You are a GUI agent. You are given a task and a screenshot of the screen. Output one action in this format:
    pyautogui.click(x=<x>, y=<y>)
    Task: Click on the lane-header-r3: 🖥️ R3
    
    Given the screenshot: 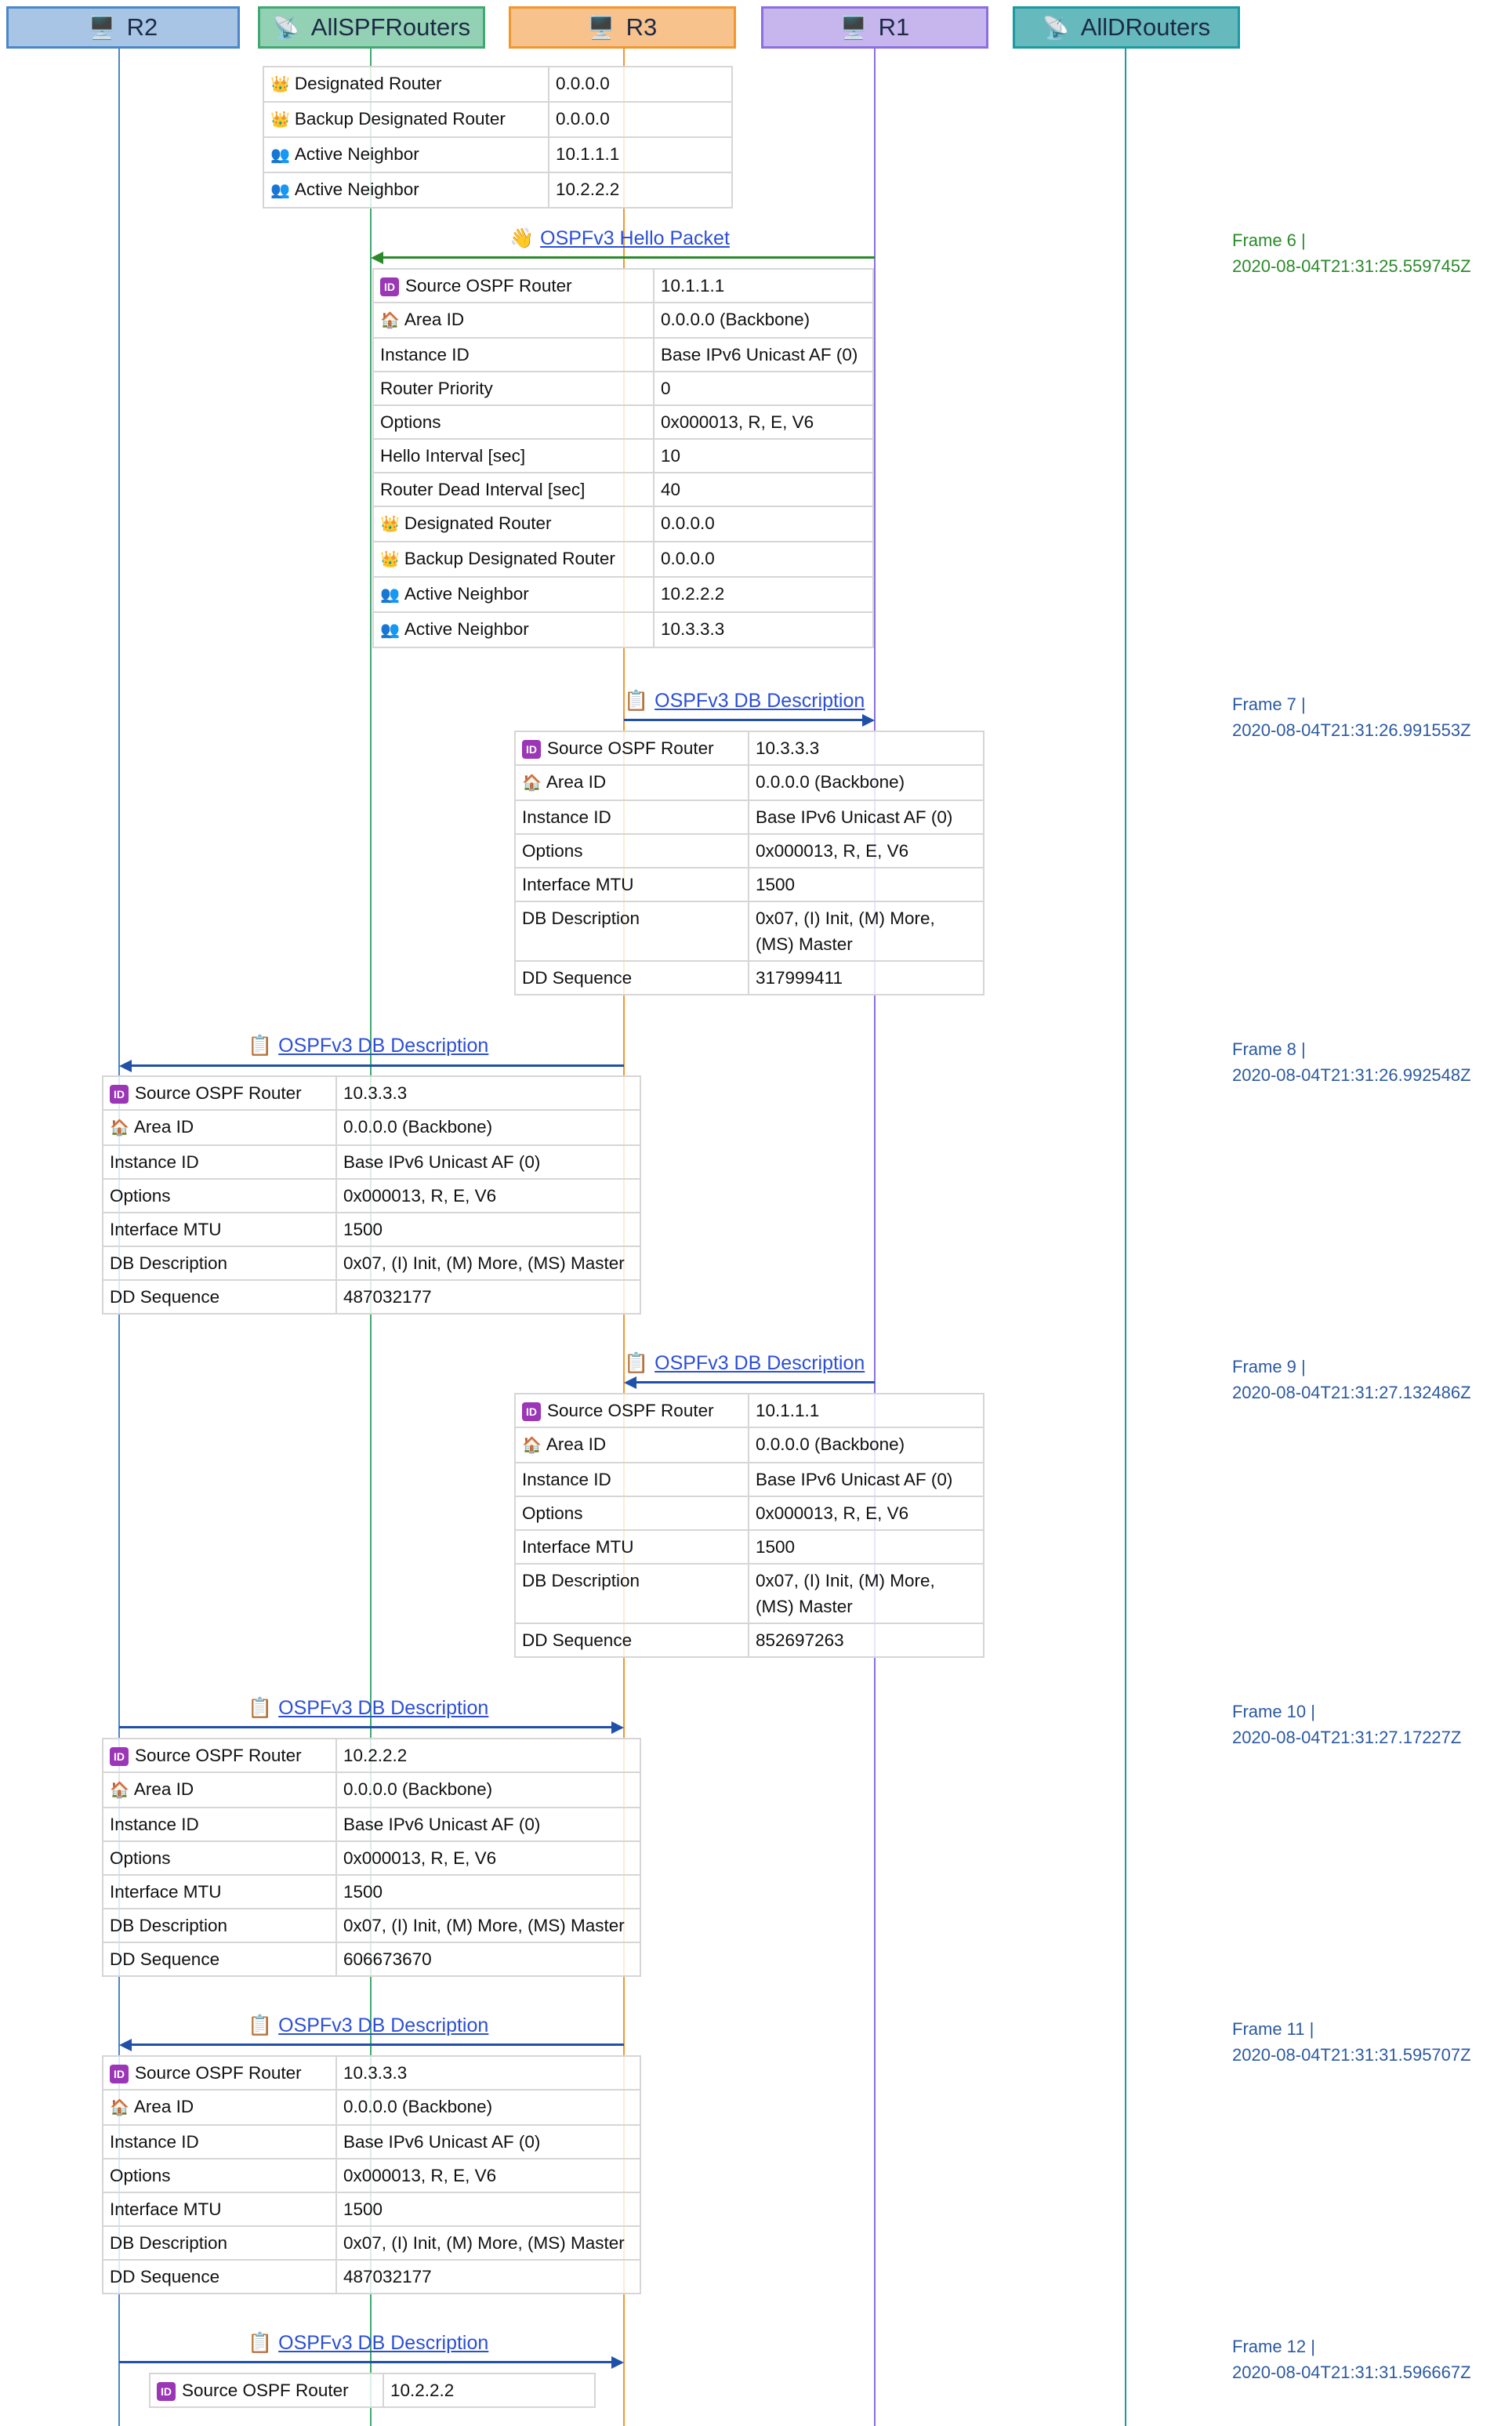 What is the action you would take?
    pyautogui.click(x=622, y=27)
    